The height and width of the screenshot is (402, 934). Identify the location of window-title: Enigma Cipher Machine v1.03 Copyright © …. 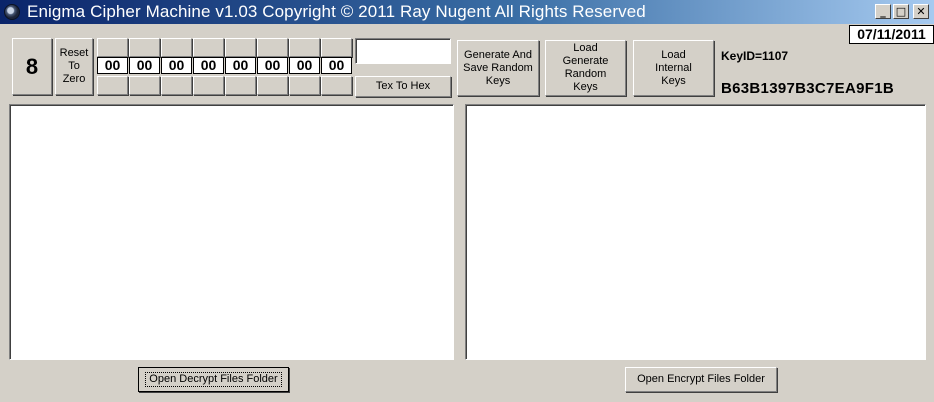
(336, 11).